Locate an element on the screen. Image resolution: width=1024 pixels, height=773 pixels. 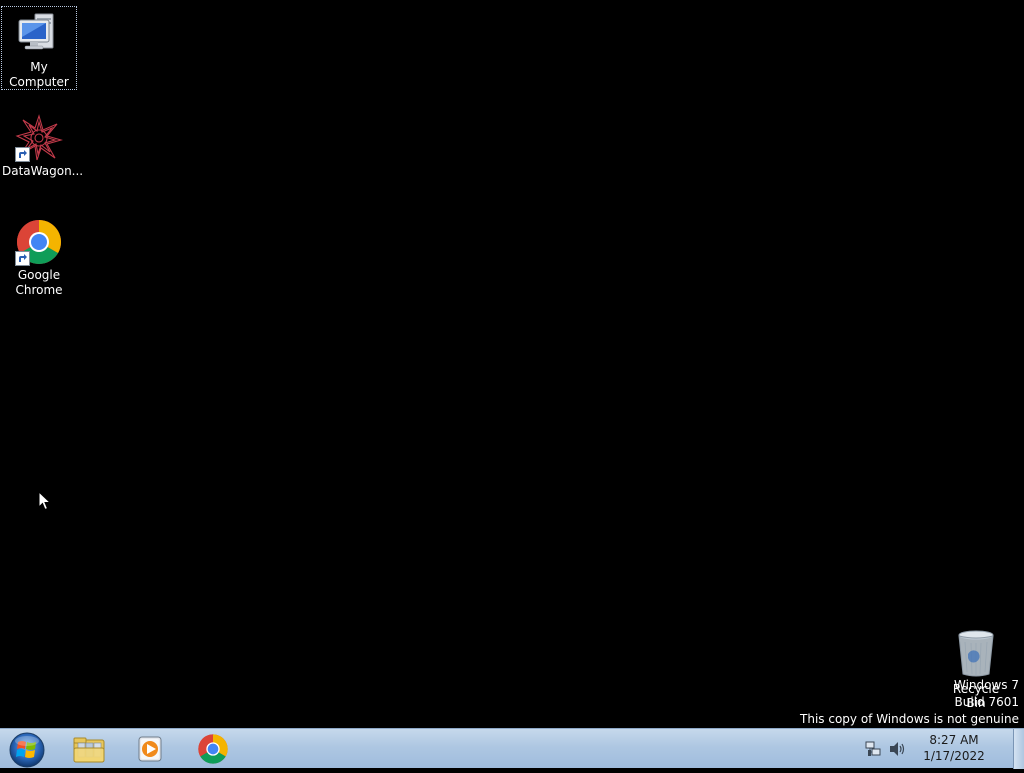
taskbar-pinned-media-player is located at coordinates (150, 749).